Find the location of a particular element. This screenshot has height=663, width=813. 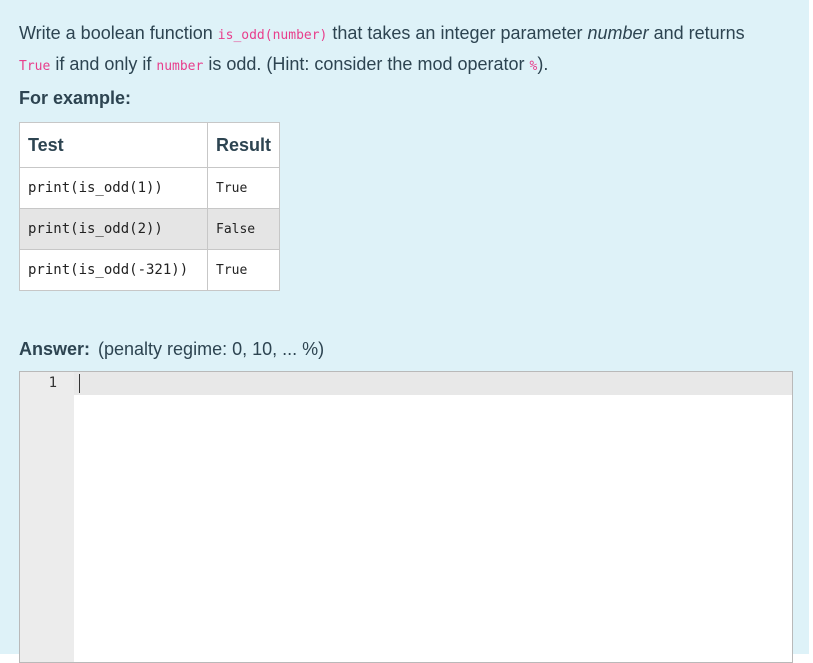

table-row: print(is_odd(-321)) True is located at coordinates (150, 270).